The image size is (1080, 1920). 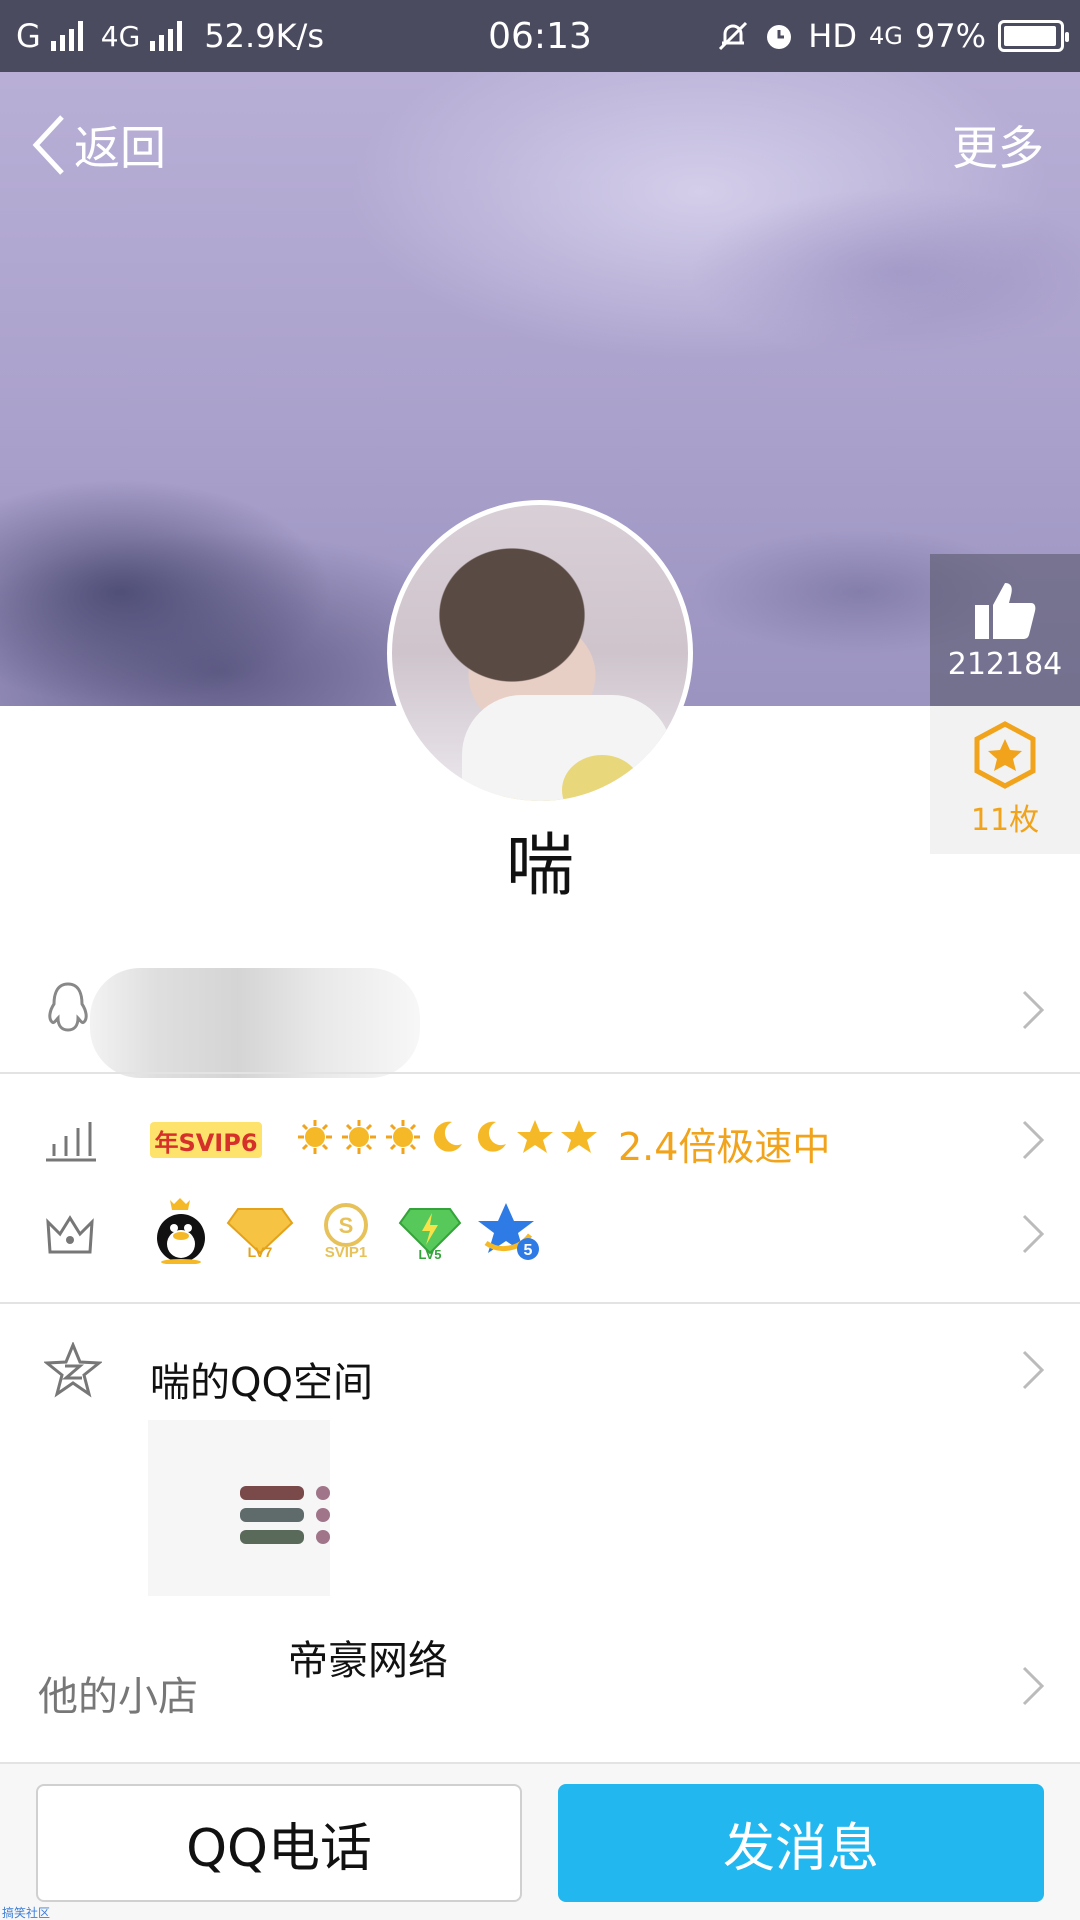 I want to click on crown-icon, so click(x=70, y=1234).